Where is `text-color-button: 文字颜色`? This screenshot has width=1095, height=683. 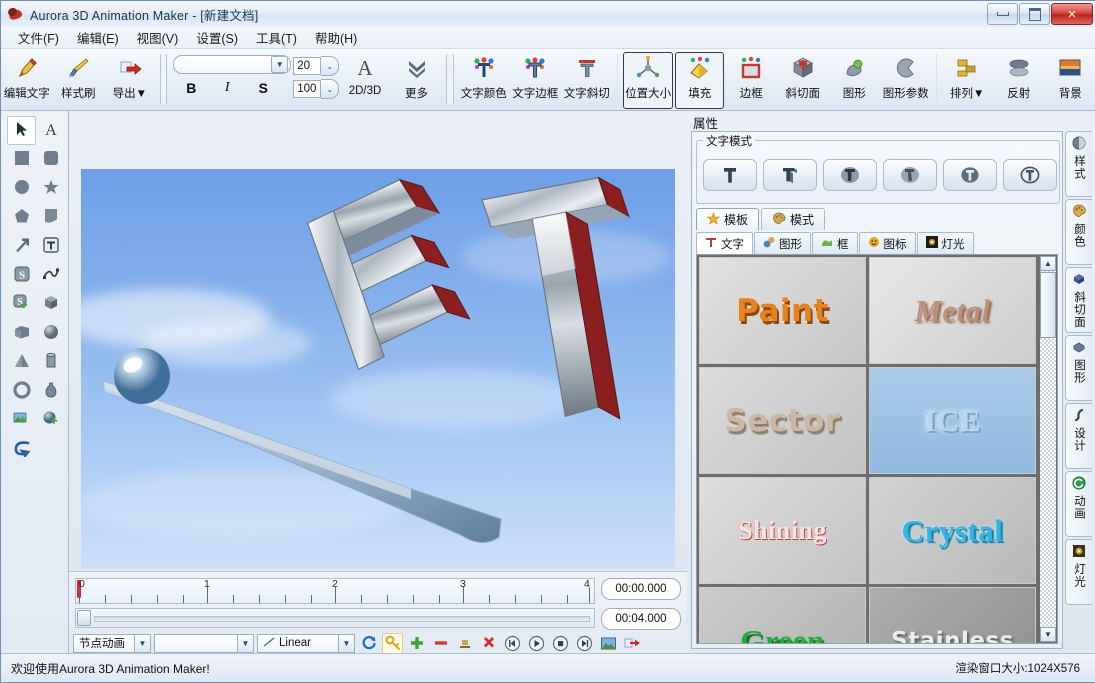
text-color-button: 文字颜色 is located at coordinates (484, 80).